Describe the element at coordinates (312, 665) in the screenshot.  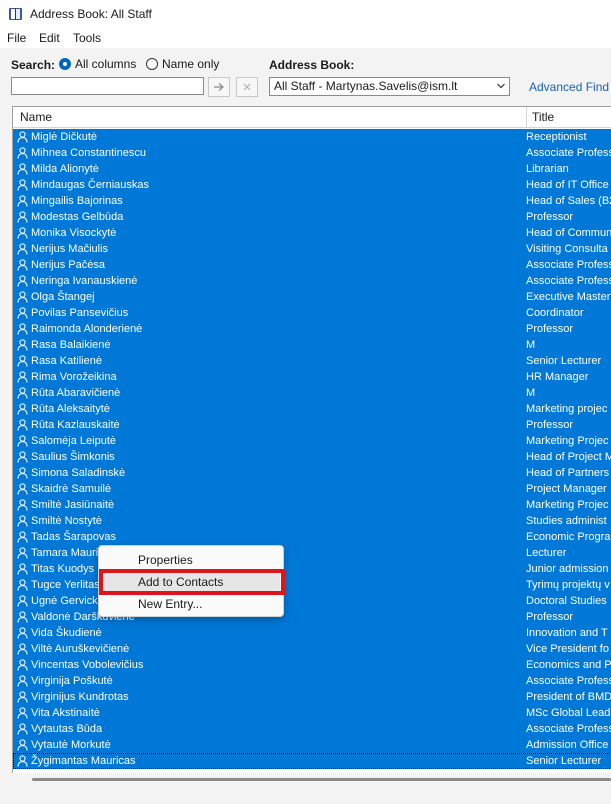
I see `table-row: Vincentas Vobolevičius Economics and P` at that location.